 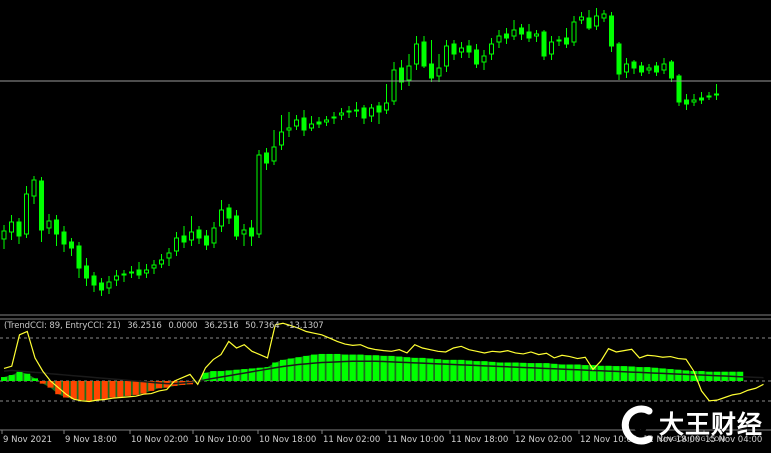 What do you see at coordinates (287, 440) in the screenshot?
I see `time-tick-label: 10 Nov 18:00` at bounding box center [287, 440].